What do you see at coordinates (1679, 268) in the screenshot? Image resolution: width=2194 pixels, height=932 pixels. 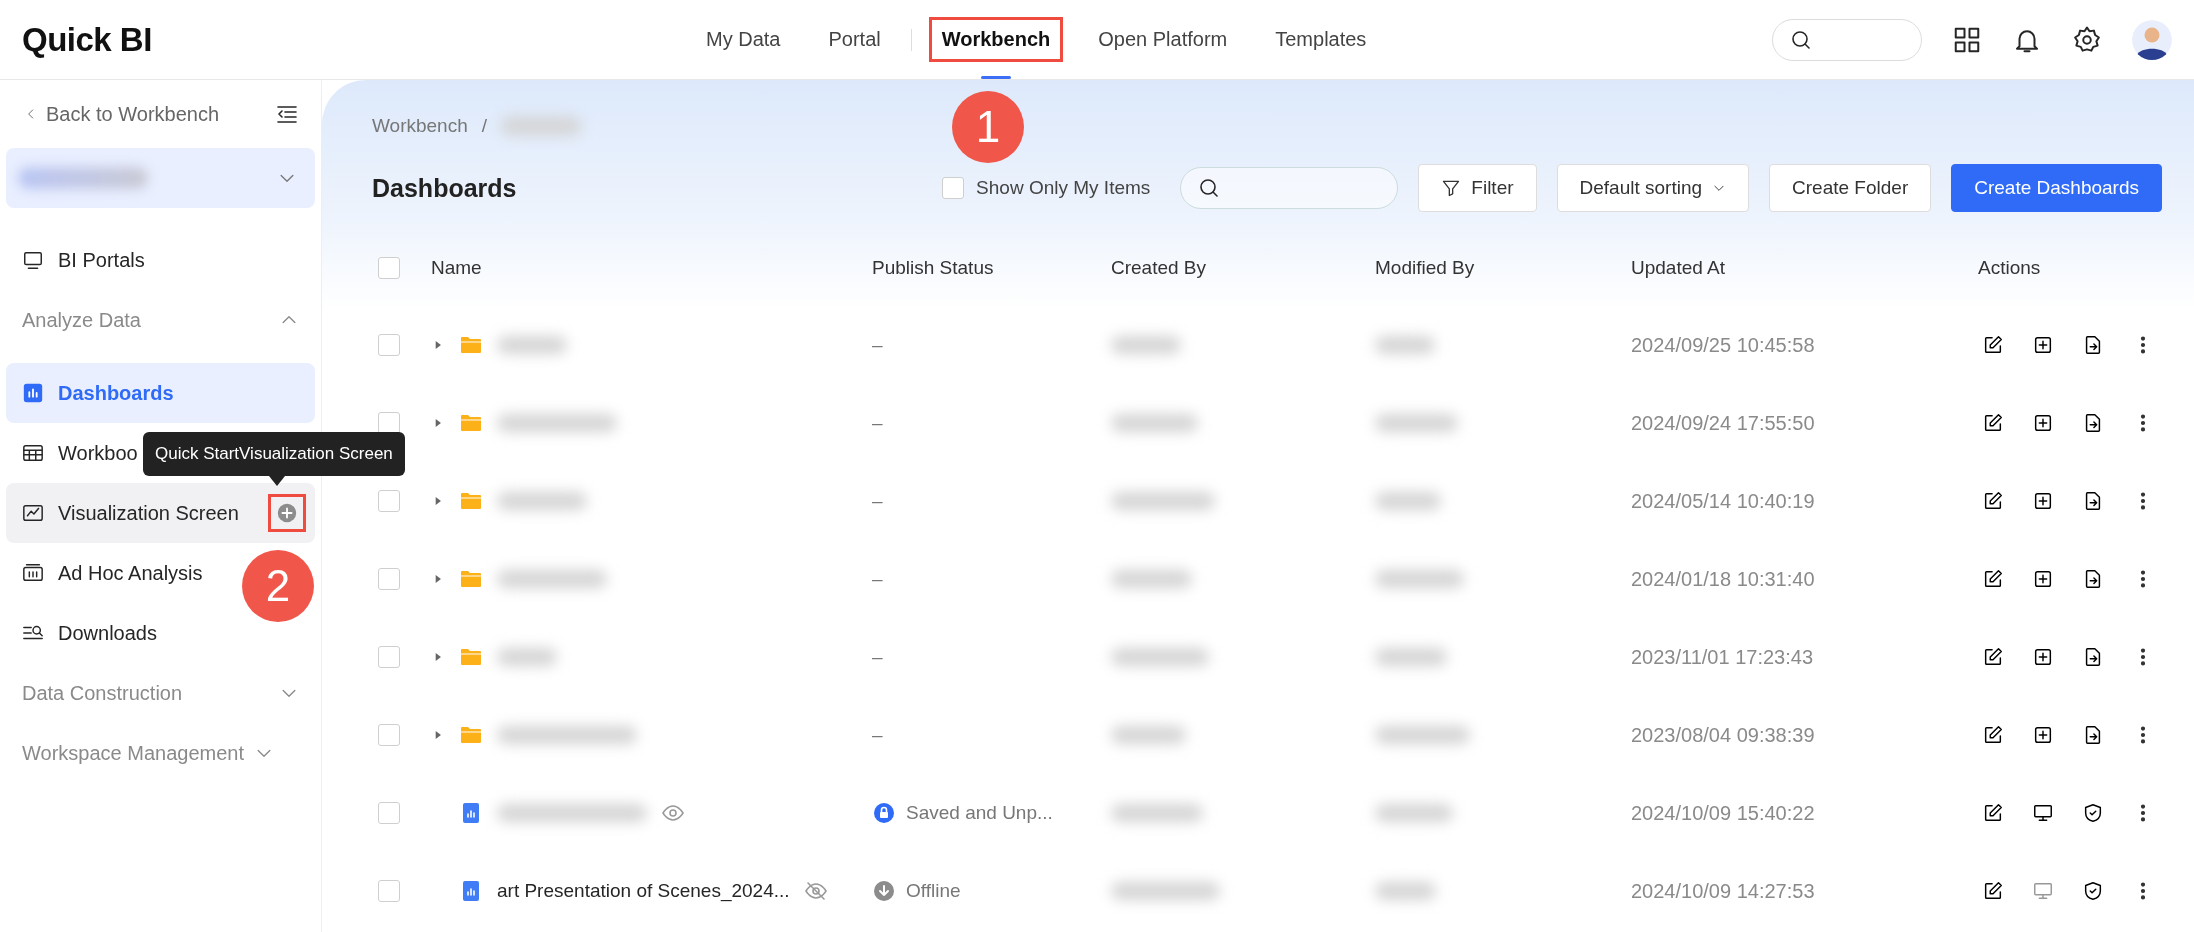 I see `column-header: Updated At` at bounding box center [1679, 268].